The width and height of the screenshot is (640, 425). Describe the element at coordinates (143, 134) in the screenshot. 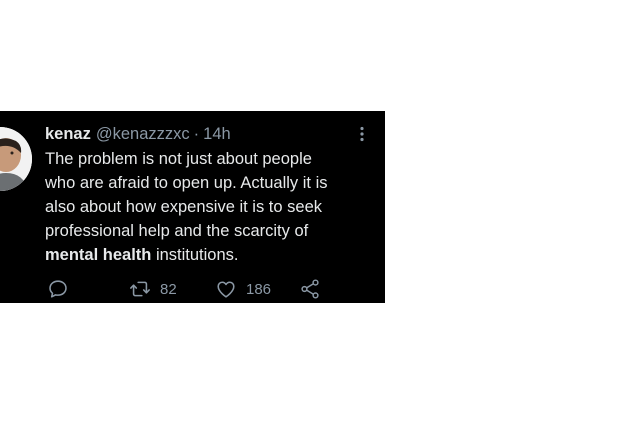

I see `user-handle: @kenazzzxc` at that location.